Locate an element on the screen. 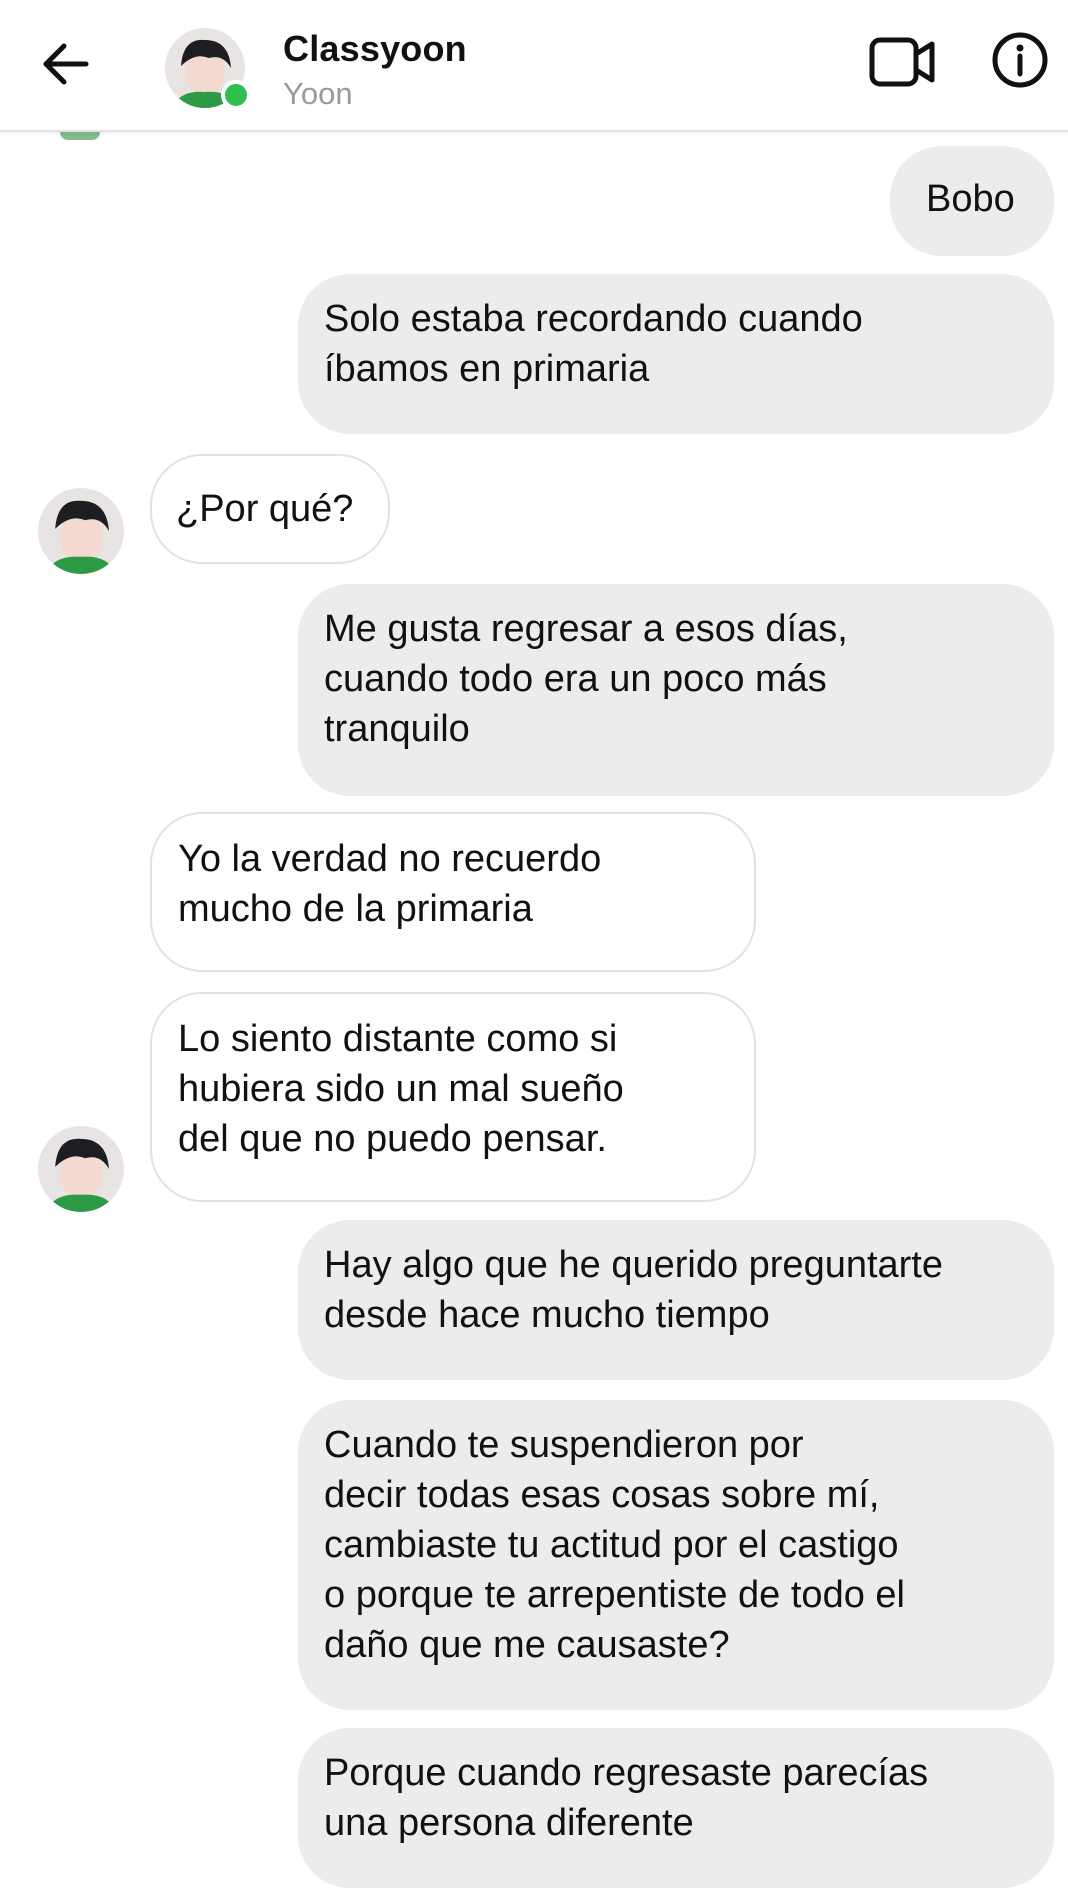 The width and height of the screenshot is (1068, 1902). message-text: Bobo is located at coordinates (970, 199).